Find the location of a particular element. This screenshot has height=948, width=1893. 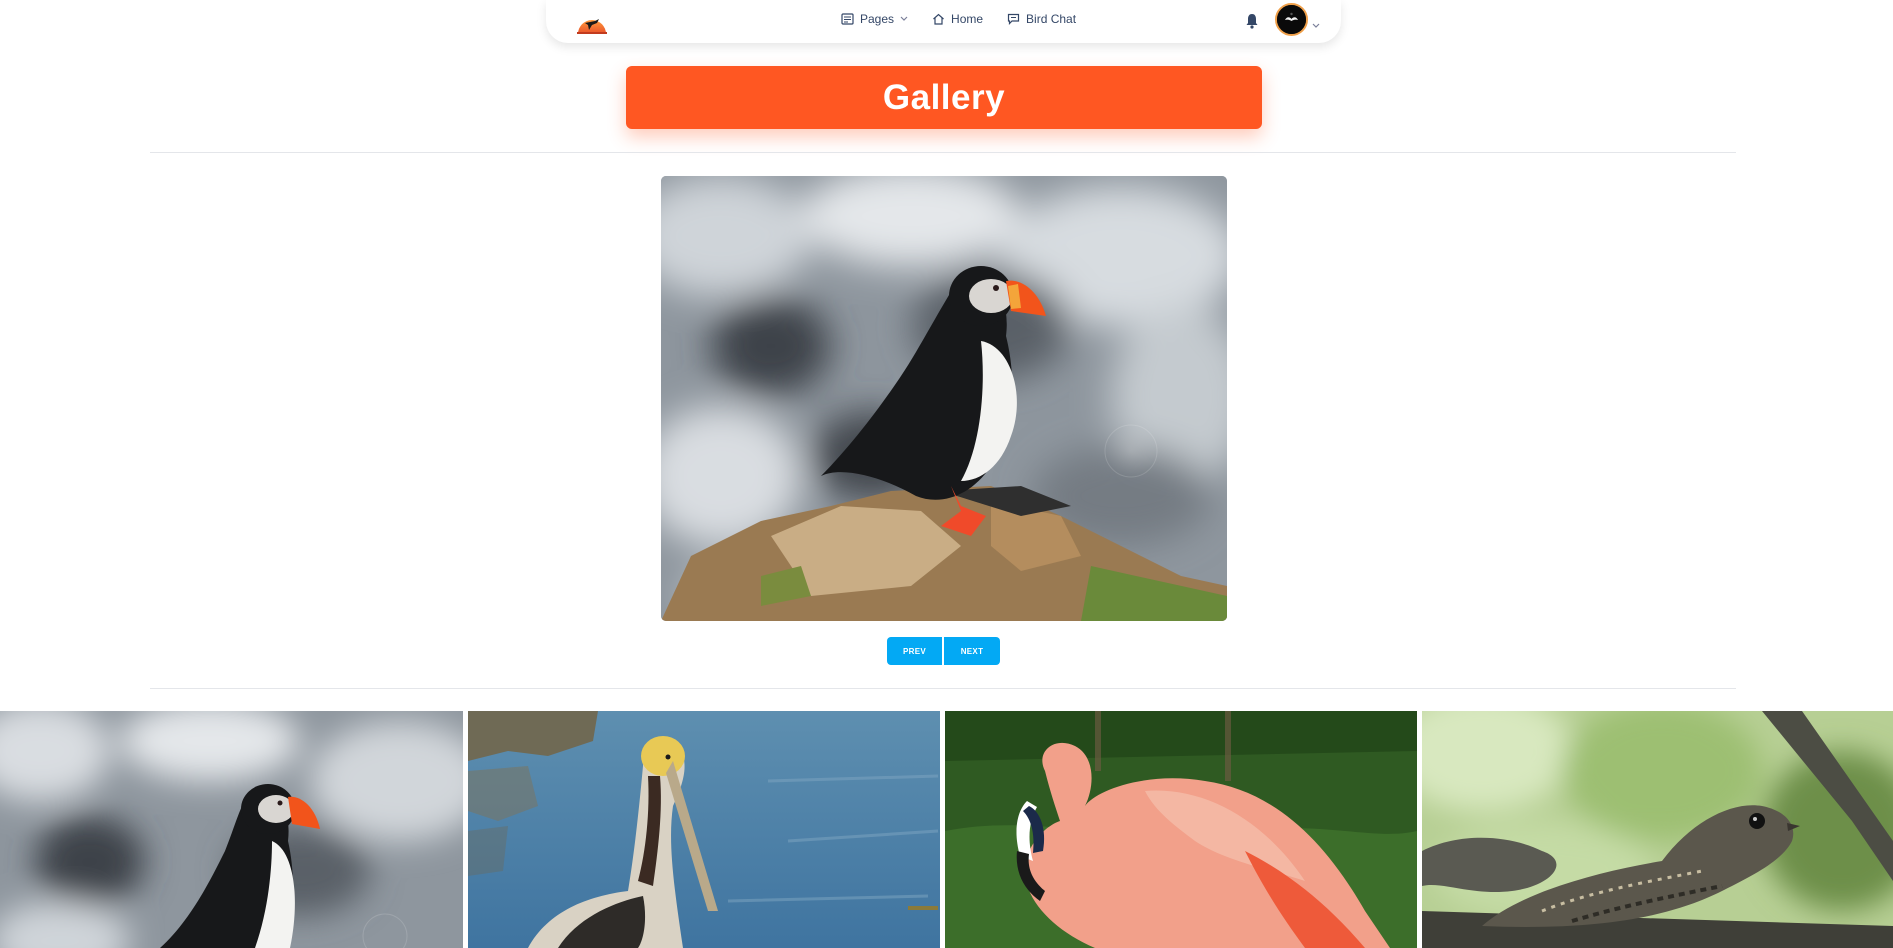

thumbnail-flamingo is located at coordinates (1181, 829).